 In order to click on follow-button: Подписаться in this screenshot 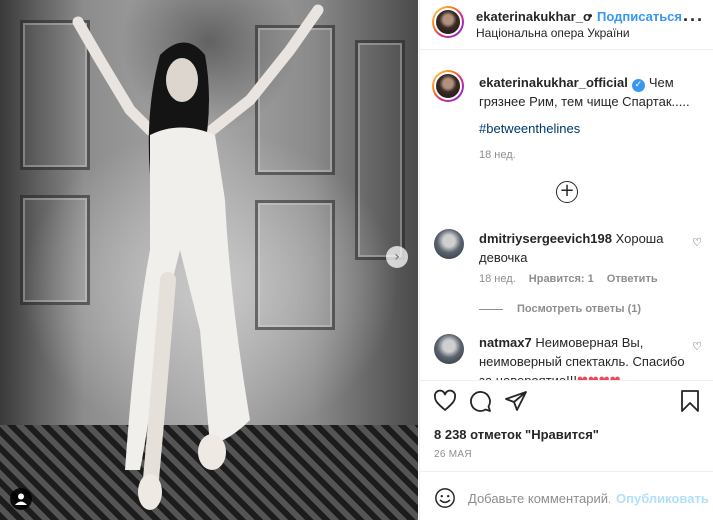, I will do `click(639, 16)`.